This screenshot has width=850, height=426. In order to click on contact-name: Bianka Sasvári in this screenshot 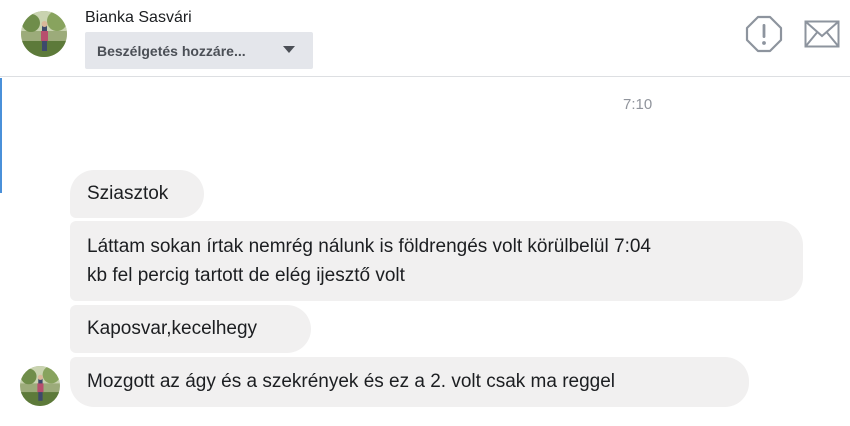, I will do `click(138, 18)`.